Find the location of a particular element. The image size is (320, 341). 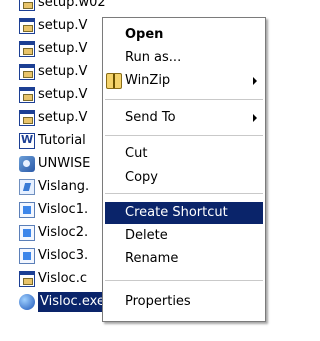

file-name: Vislang. is located at coordinates (64, 186).